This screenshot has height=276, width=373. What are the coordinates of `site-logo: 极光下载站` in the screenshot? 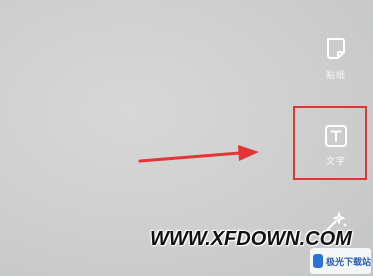 It's located at (340, 261).